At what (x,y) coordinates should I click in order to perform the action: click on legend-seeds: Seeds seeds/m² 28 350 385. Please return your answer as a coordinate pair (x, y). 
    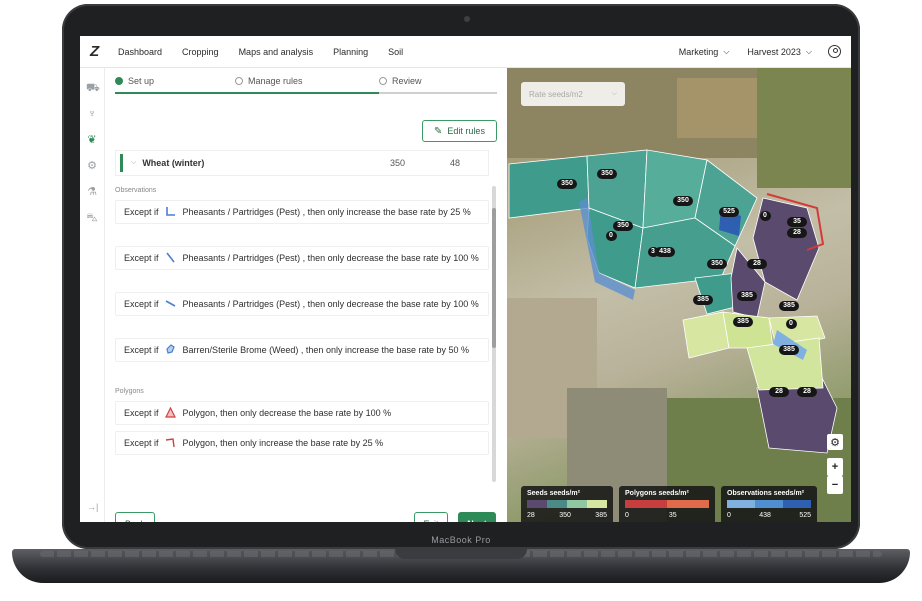
    Looking at the image, I should click on (567, 504).